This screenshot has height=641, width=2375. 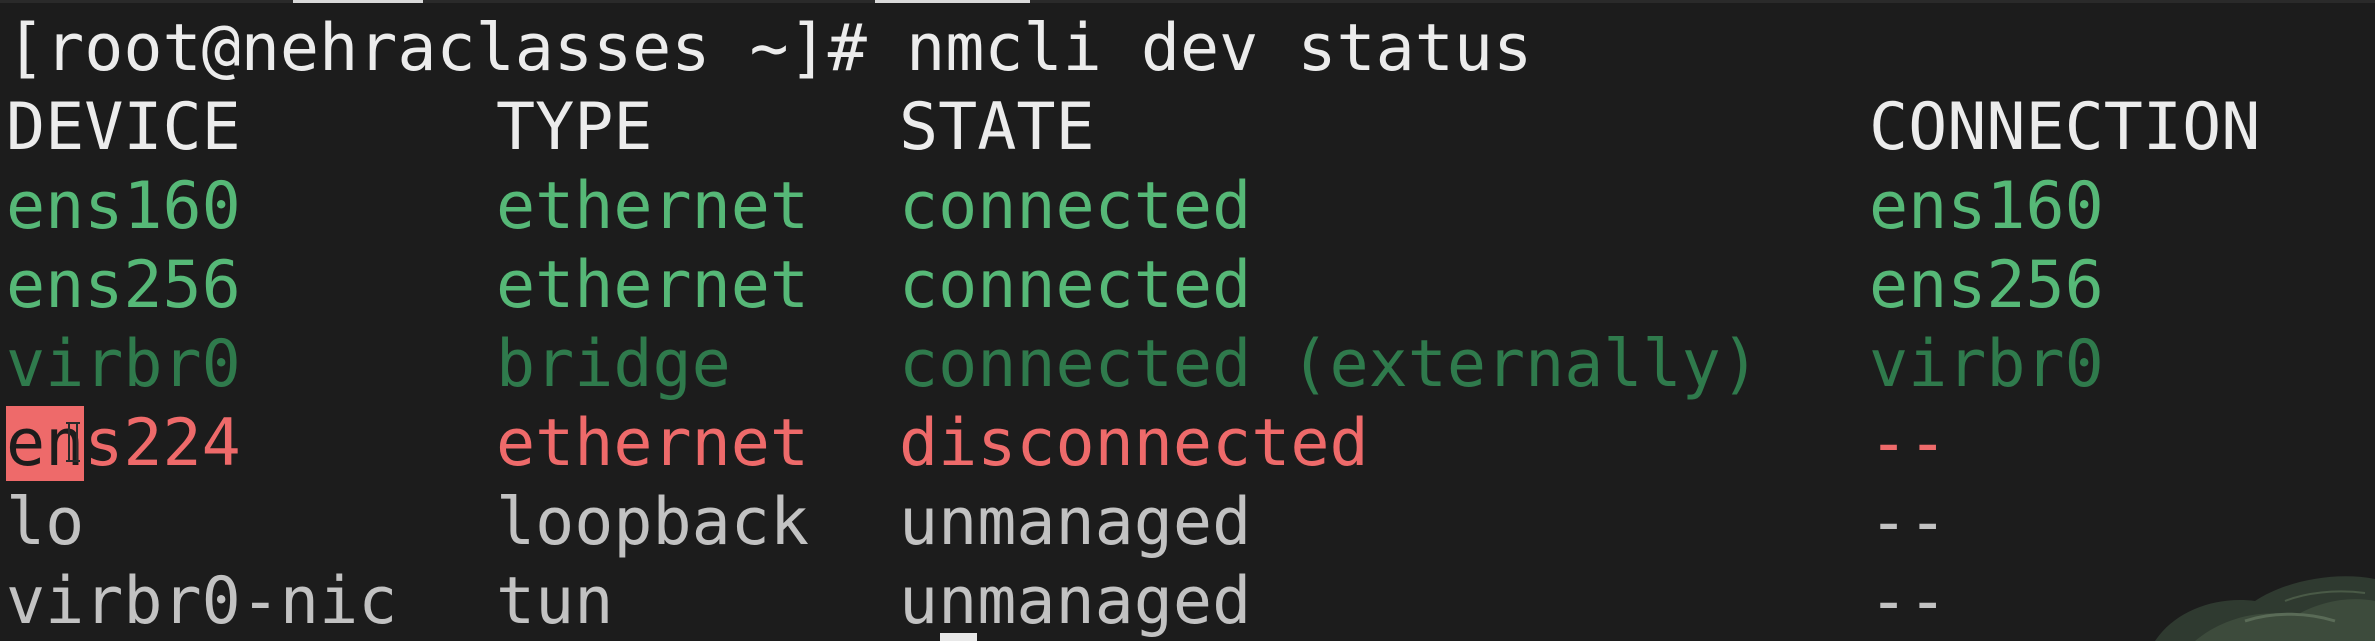 I want to click on device-cell: ens224, so click(x=123, y=443).